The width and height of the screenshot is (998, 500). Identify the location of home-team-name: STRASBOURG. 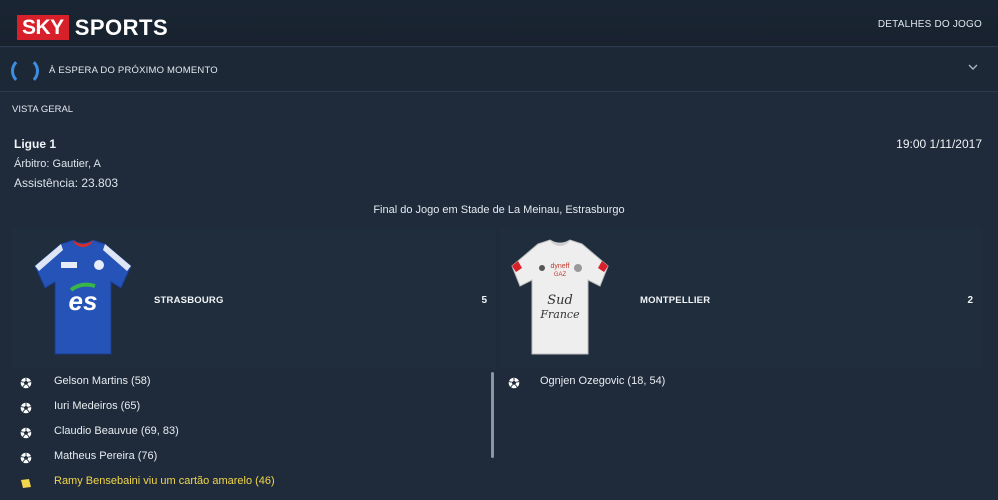
(189, 300).